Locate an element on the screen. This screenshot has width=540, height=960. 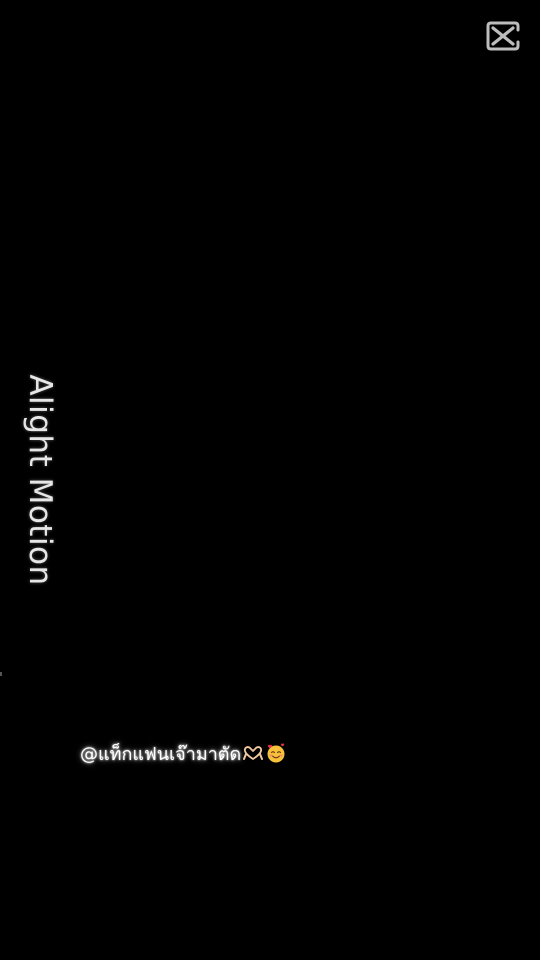
edge-mark is located at coordinates (1, 674).